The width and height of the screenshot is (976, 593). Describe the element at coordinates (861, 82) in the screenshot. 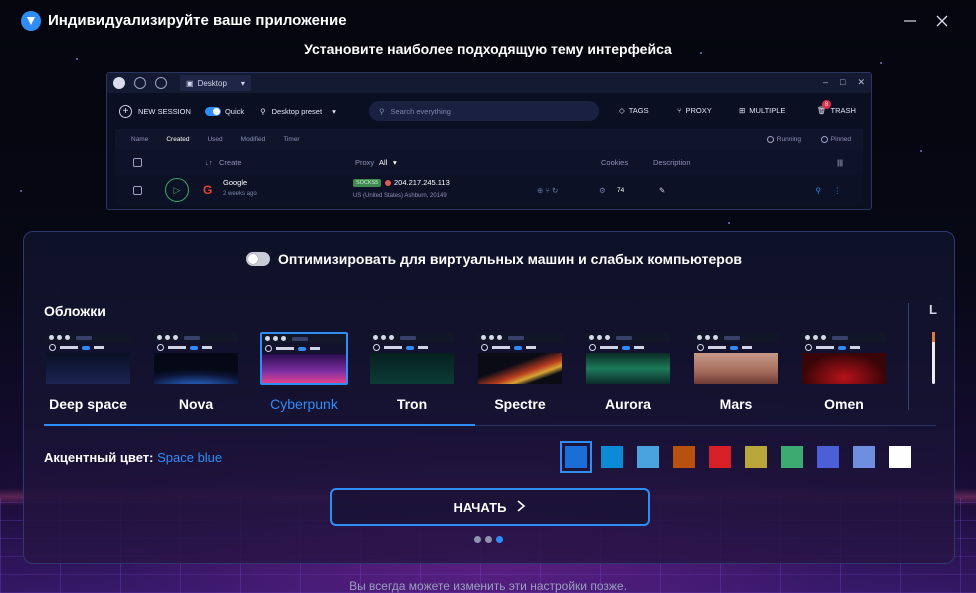

I see `preview-close-icon: ✕` at that location.